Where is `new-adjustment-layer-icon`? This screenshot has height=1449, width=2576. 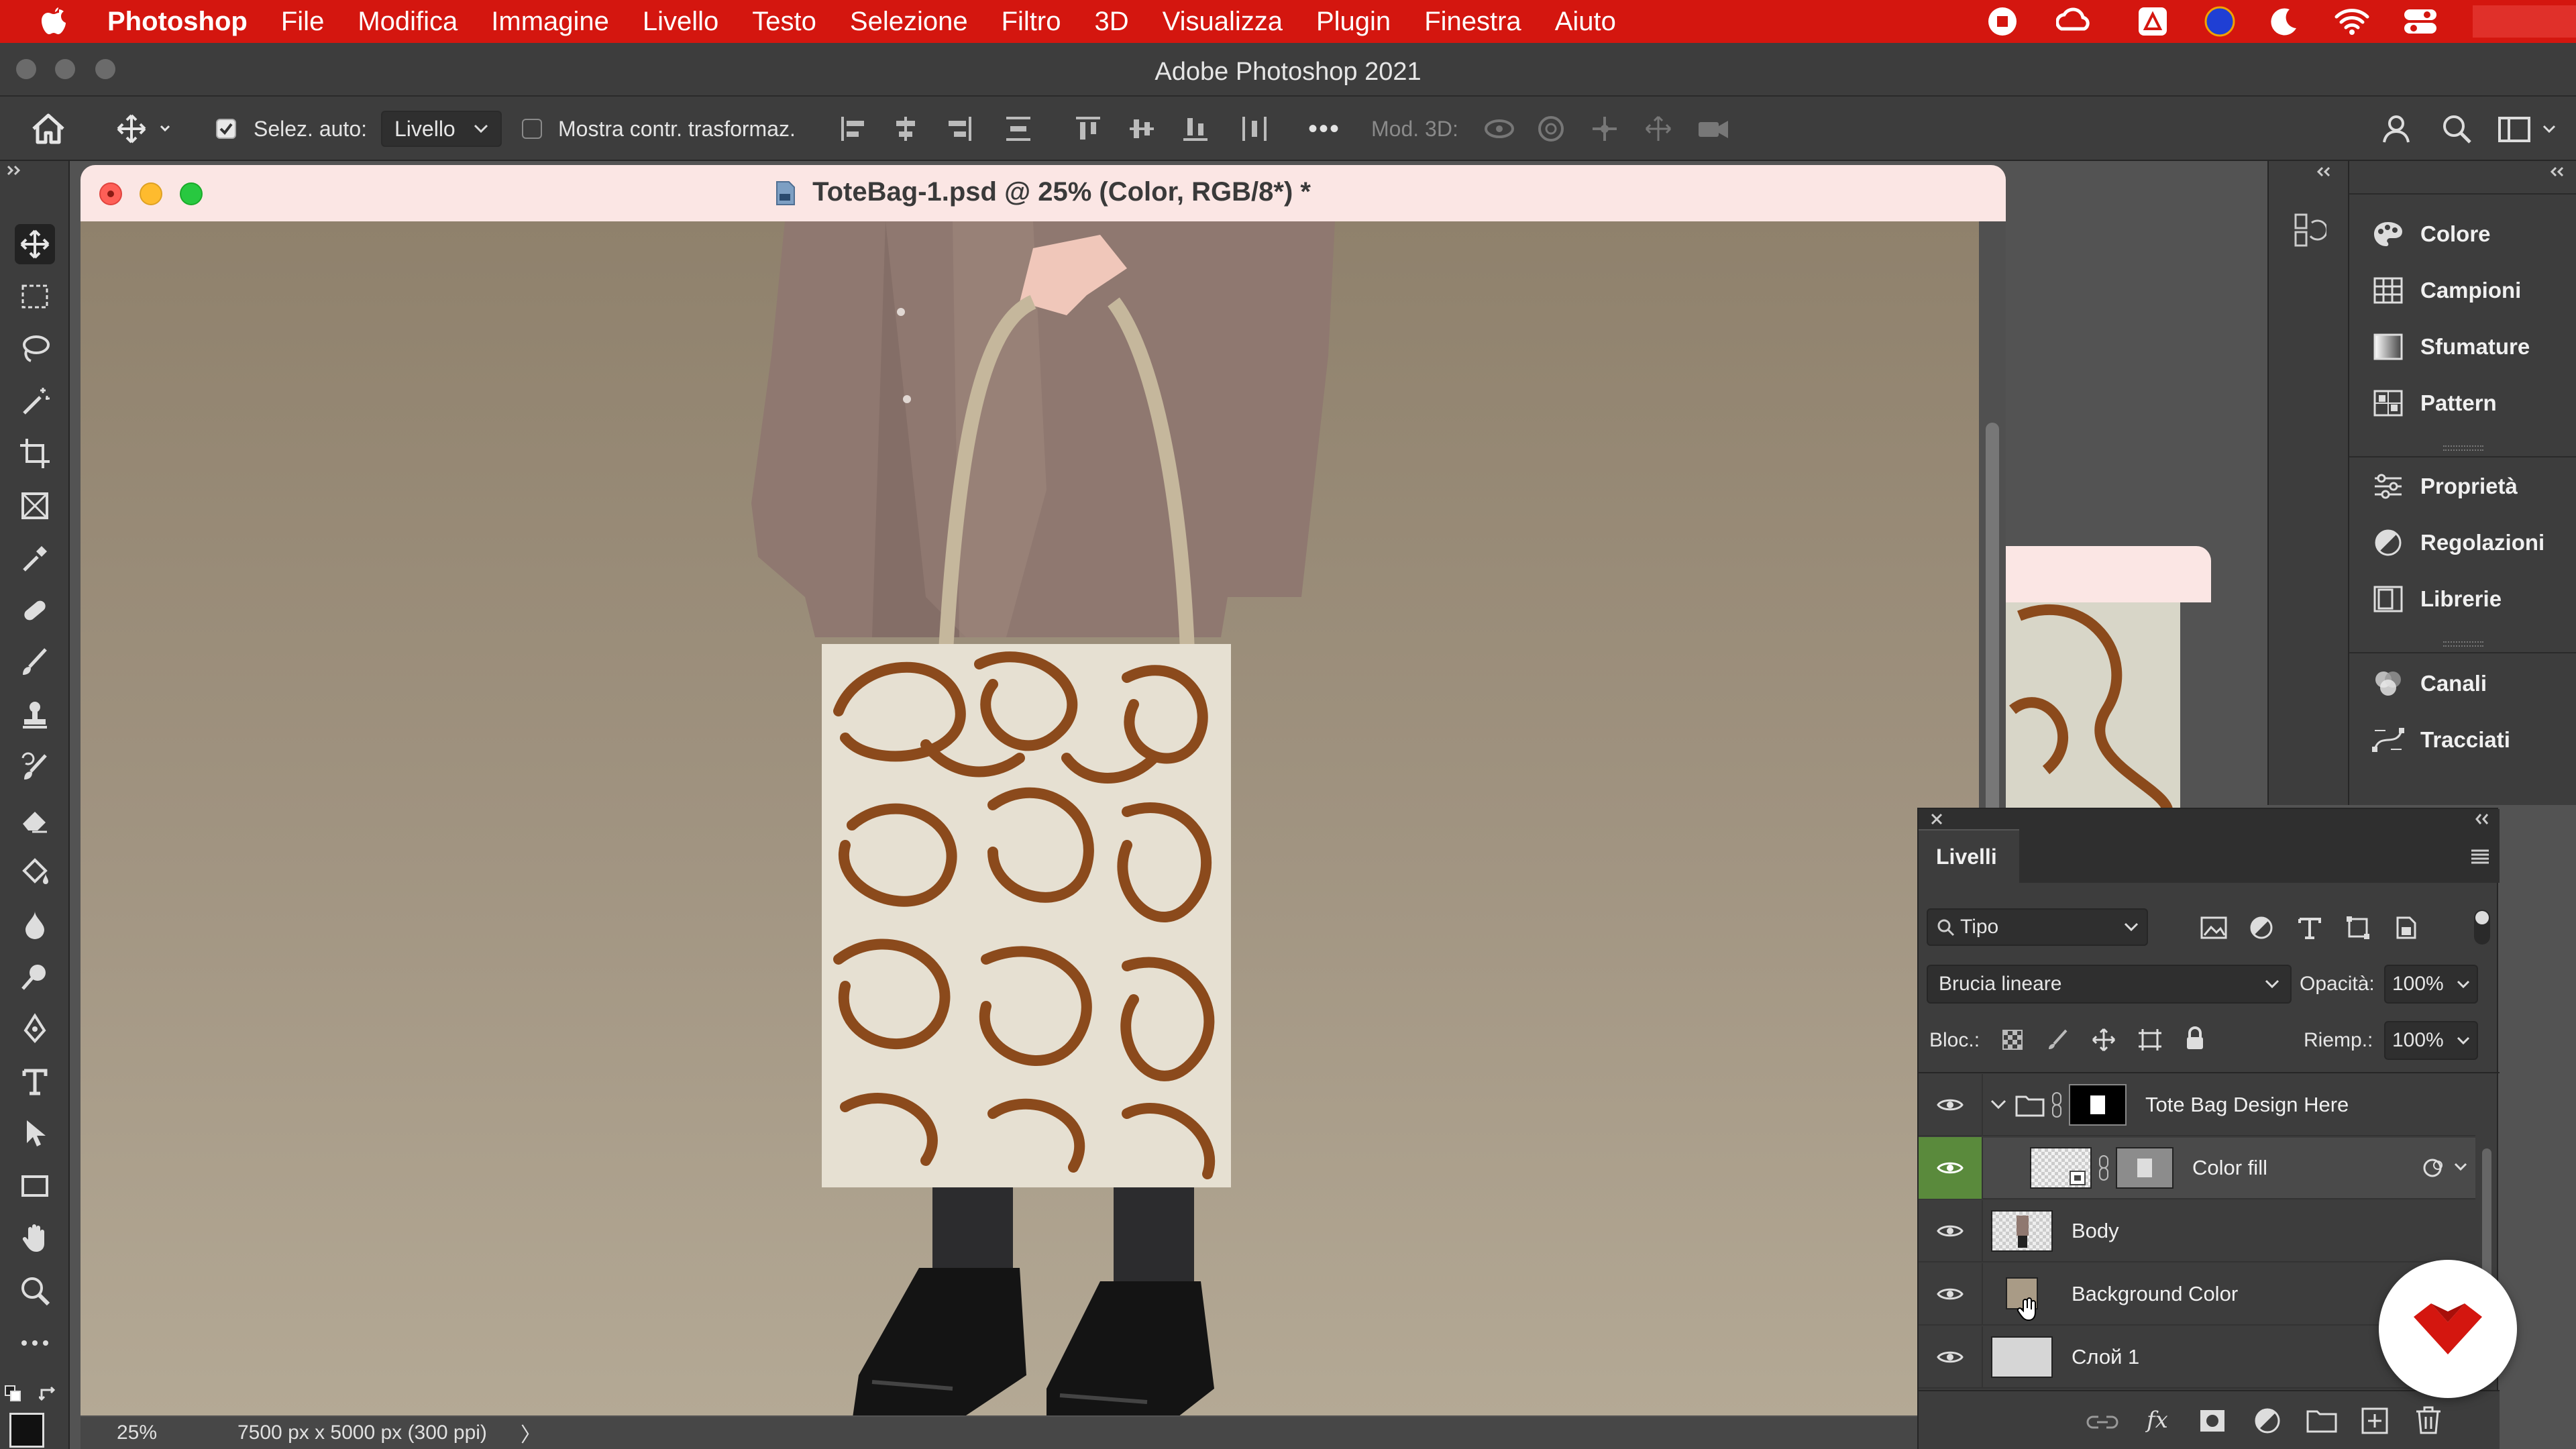 new-adjustment-layer-icon is located at coordinates (2267, 1421).